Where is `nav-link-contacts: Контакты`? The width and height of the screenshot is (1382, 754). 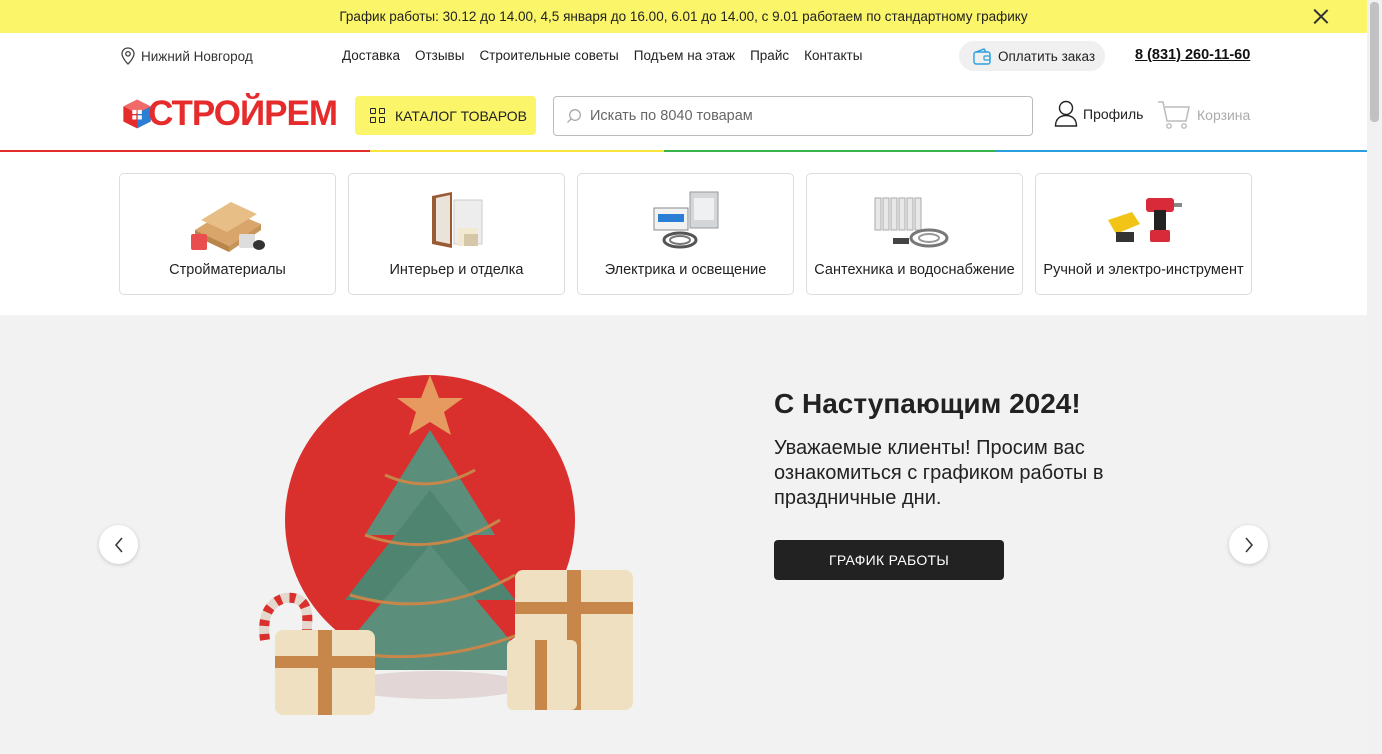
nav-link-contacts: Контакты is located at coordinates (833, 55).